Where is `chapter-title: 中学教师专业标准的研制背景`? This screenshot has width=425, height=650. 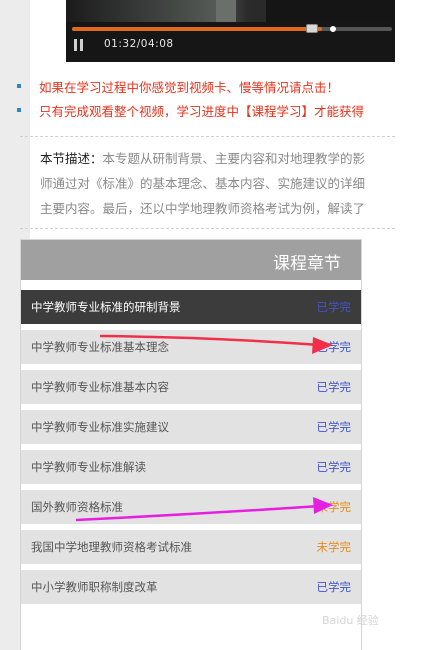
chapter-title: 中学教师专业标准的研制背景 is located at coordinates (106, 307).